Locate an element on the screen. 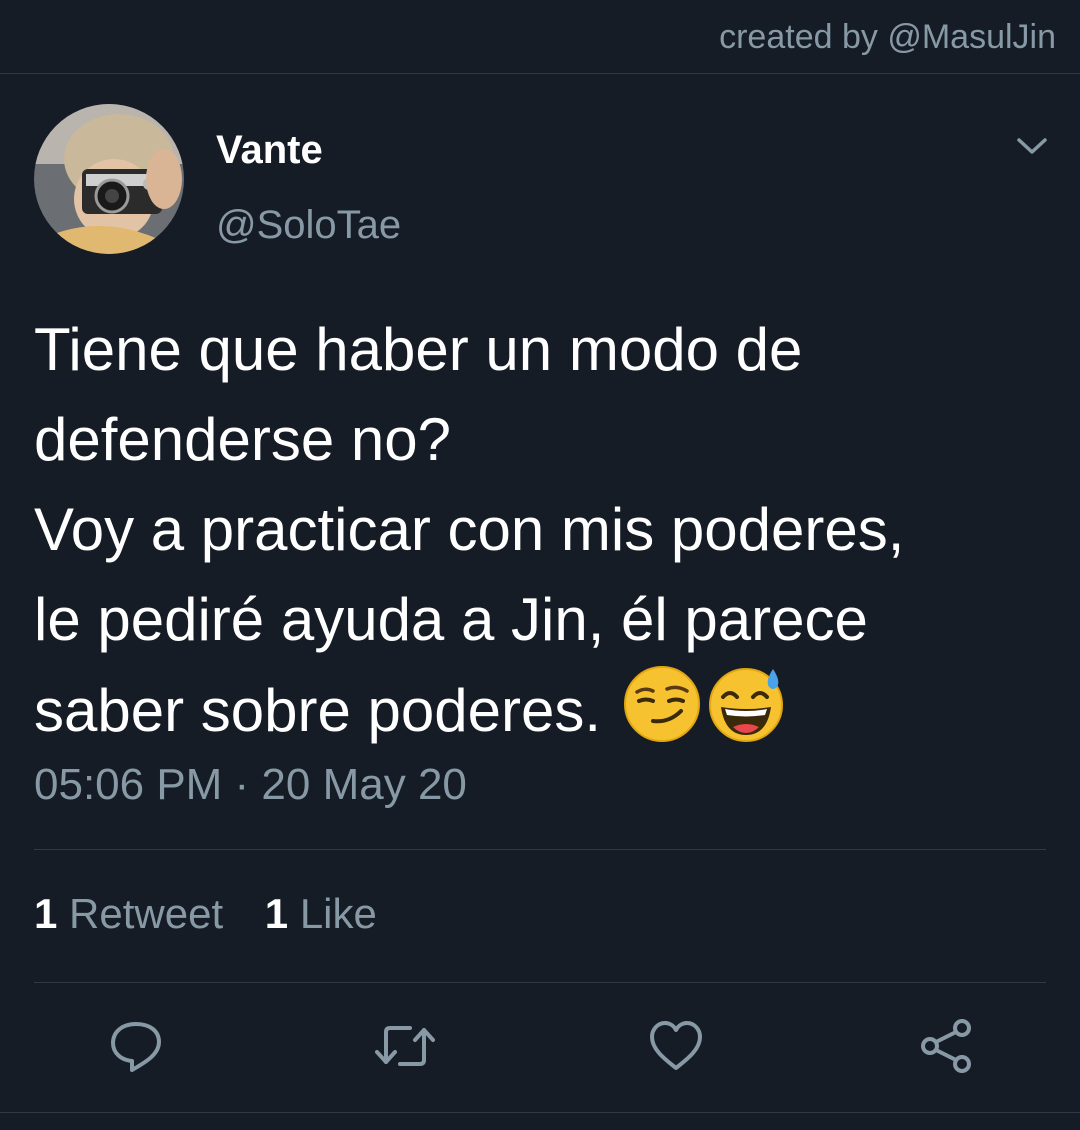 This screenshot has width=1080, height=1130. tweet-line-last: saber sobre poderes. is located at coordinates (549, 716).